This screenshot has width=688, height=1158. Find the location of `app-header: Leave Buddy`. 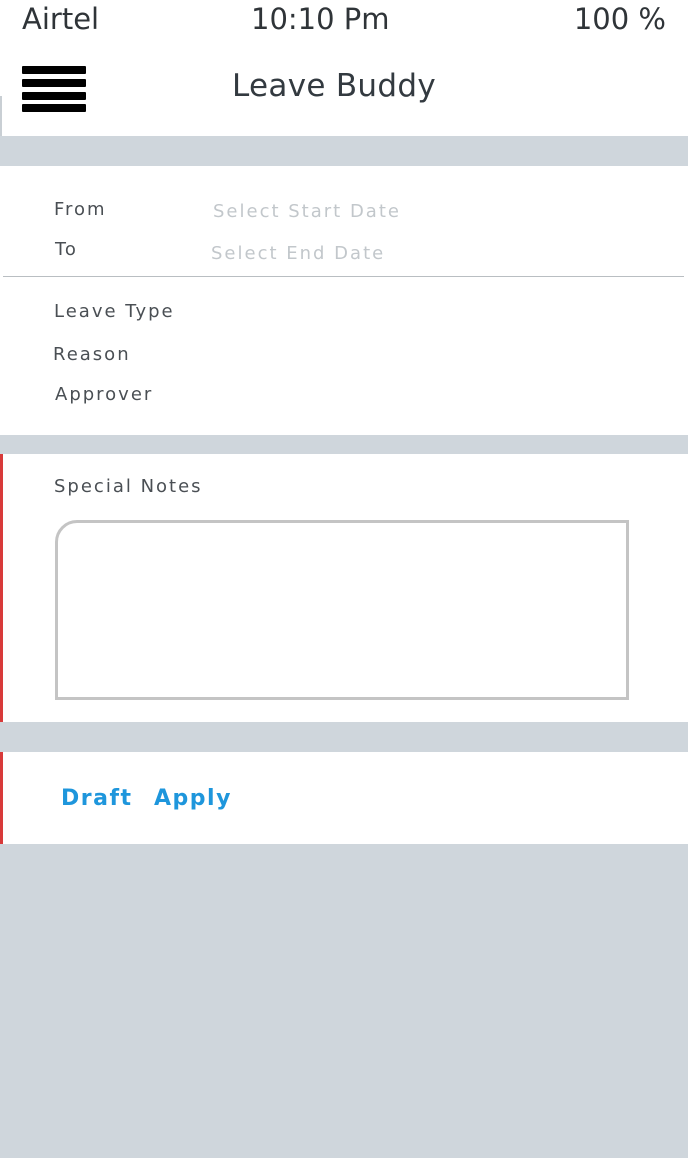

app-header: Leave Buddy is located at coordinates (344, 88).